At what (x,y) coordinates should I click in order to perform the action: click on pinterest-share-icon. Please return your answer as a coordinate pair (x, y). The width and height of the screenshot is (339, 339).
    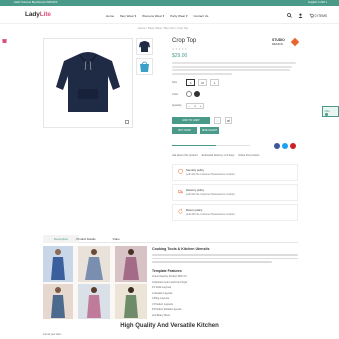
    Looking at the image, I should click on (293, 146).